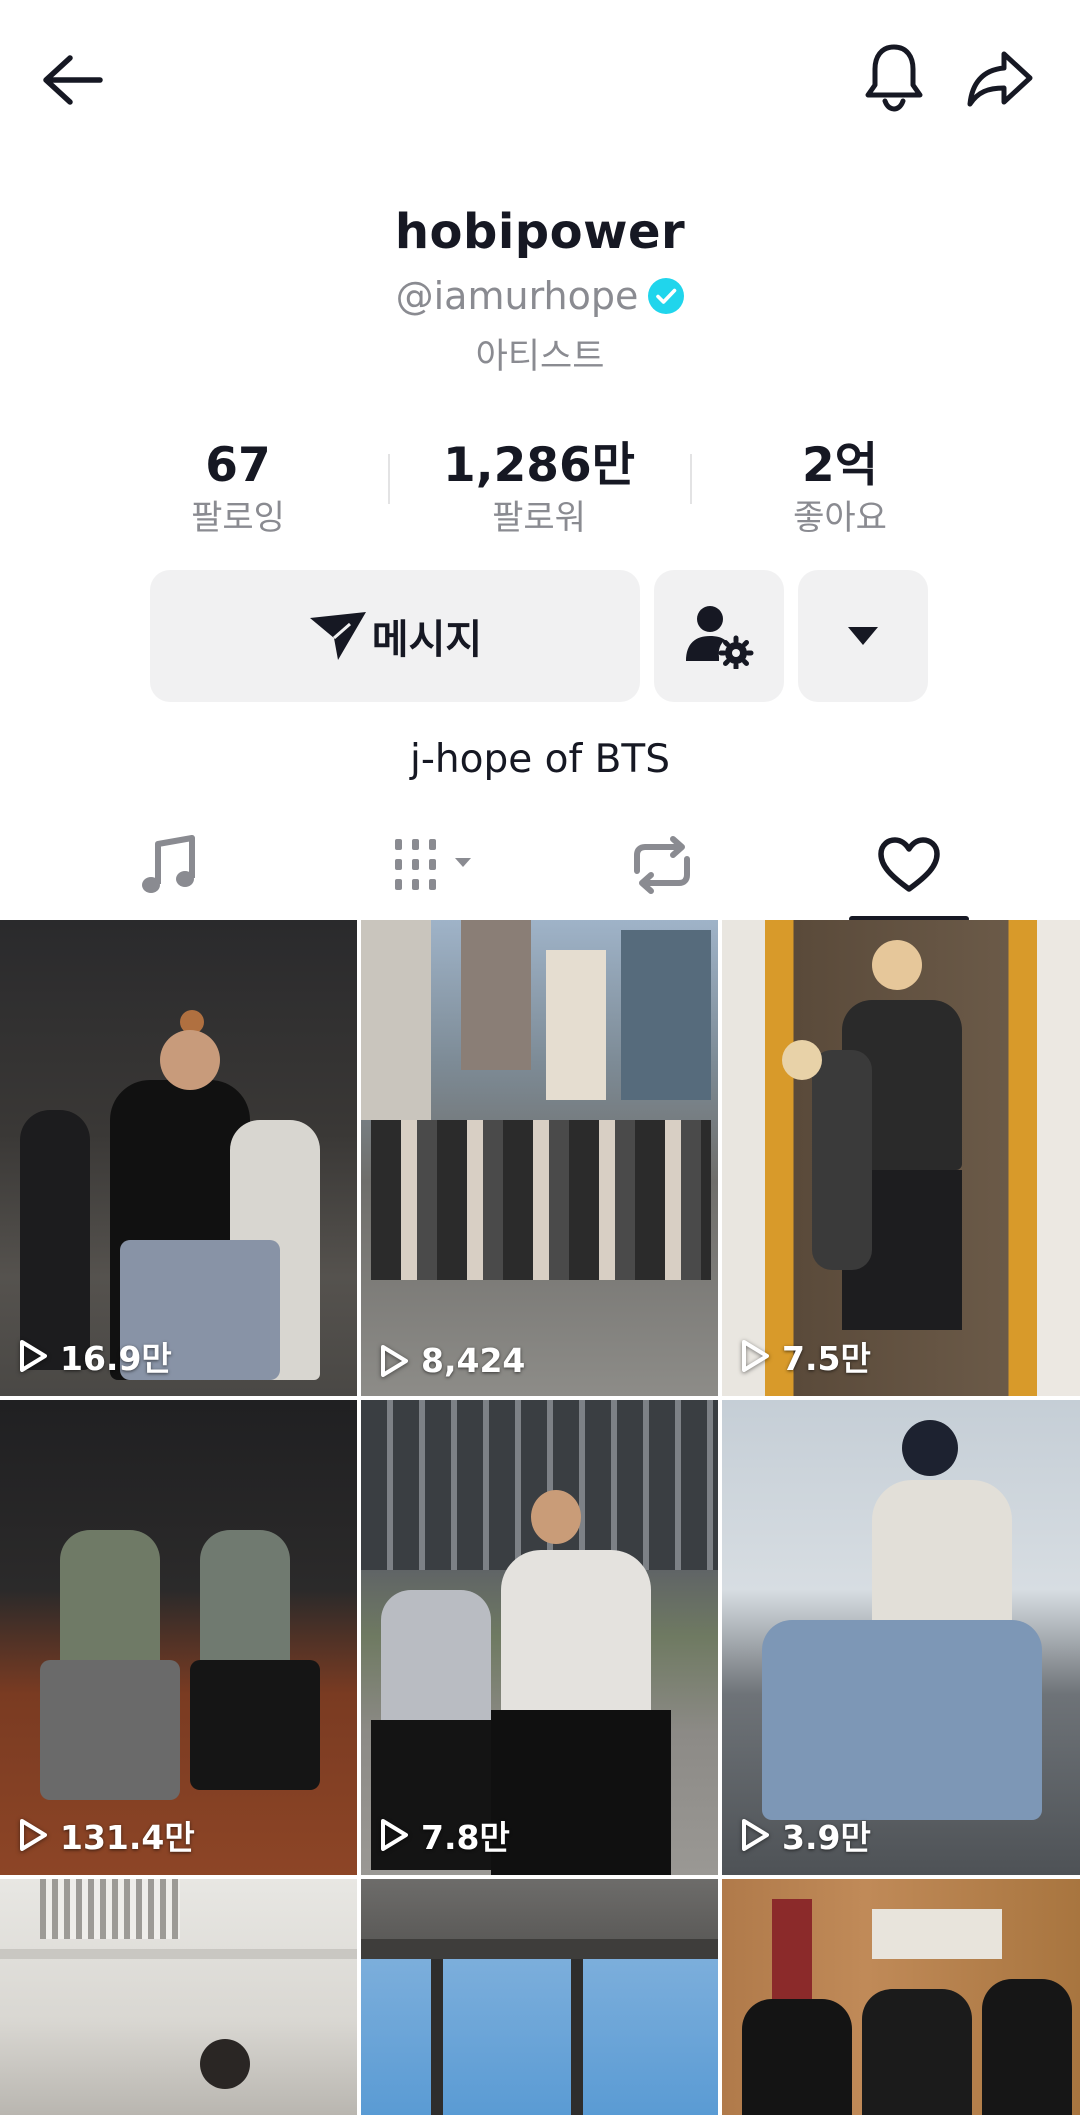 This screenshot has height=2115, width=1080. Describe the element at coordinates (427, 640) in the screenshot. I see `message-button-label: 메시지` at that location.